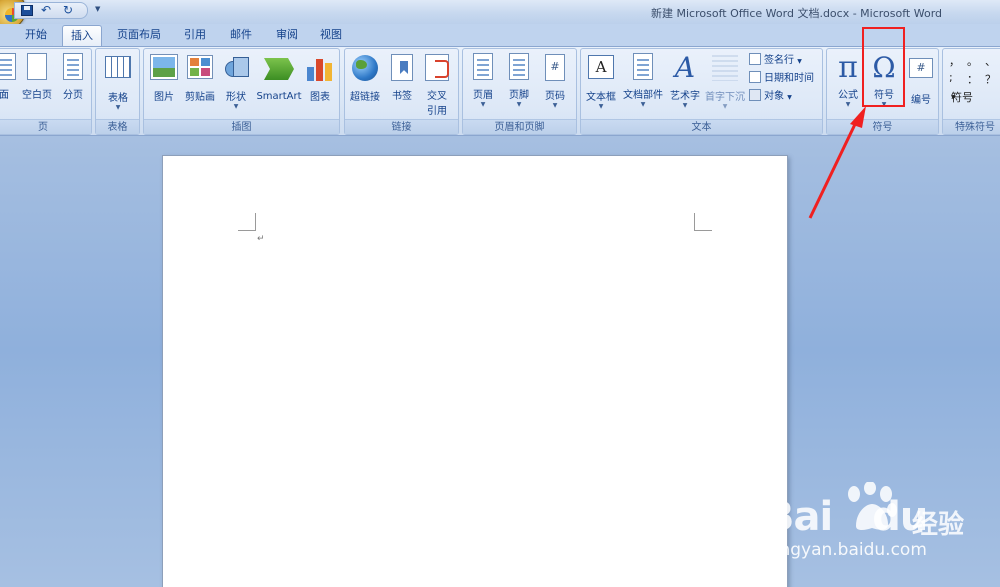 The height and width of the screenshot is (587, 1000). What do you see at coordinates (437, 85) in the screenshot?
I see `cross-reference-button: 交叉 引用` at bounding box center [437, 85].